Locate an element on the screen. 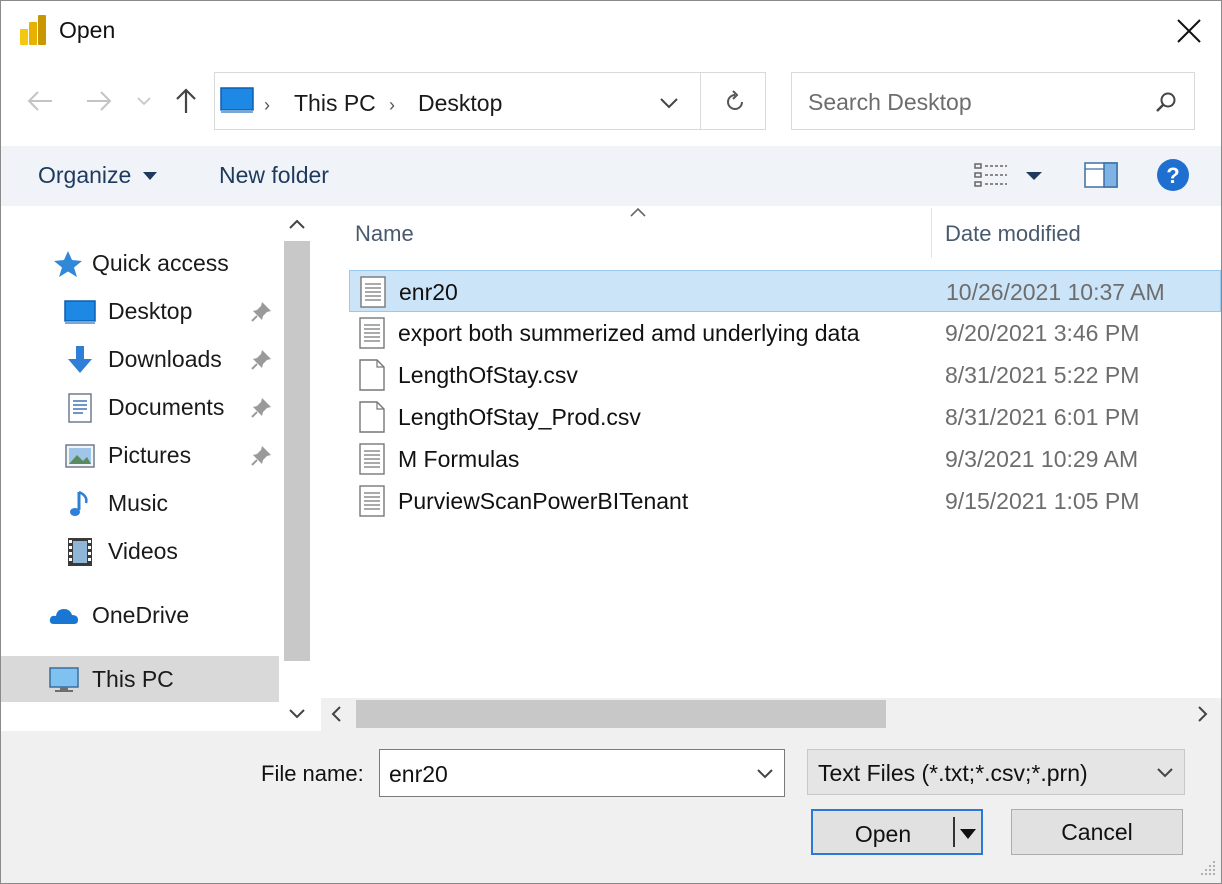 Image resolution: width=1222 pixels, height=884 pixels. nav-item-this-pc: This PC is located at coordinates (140, 679).